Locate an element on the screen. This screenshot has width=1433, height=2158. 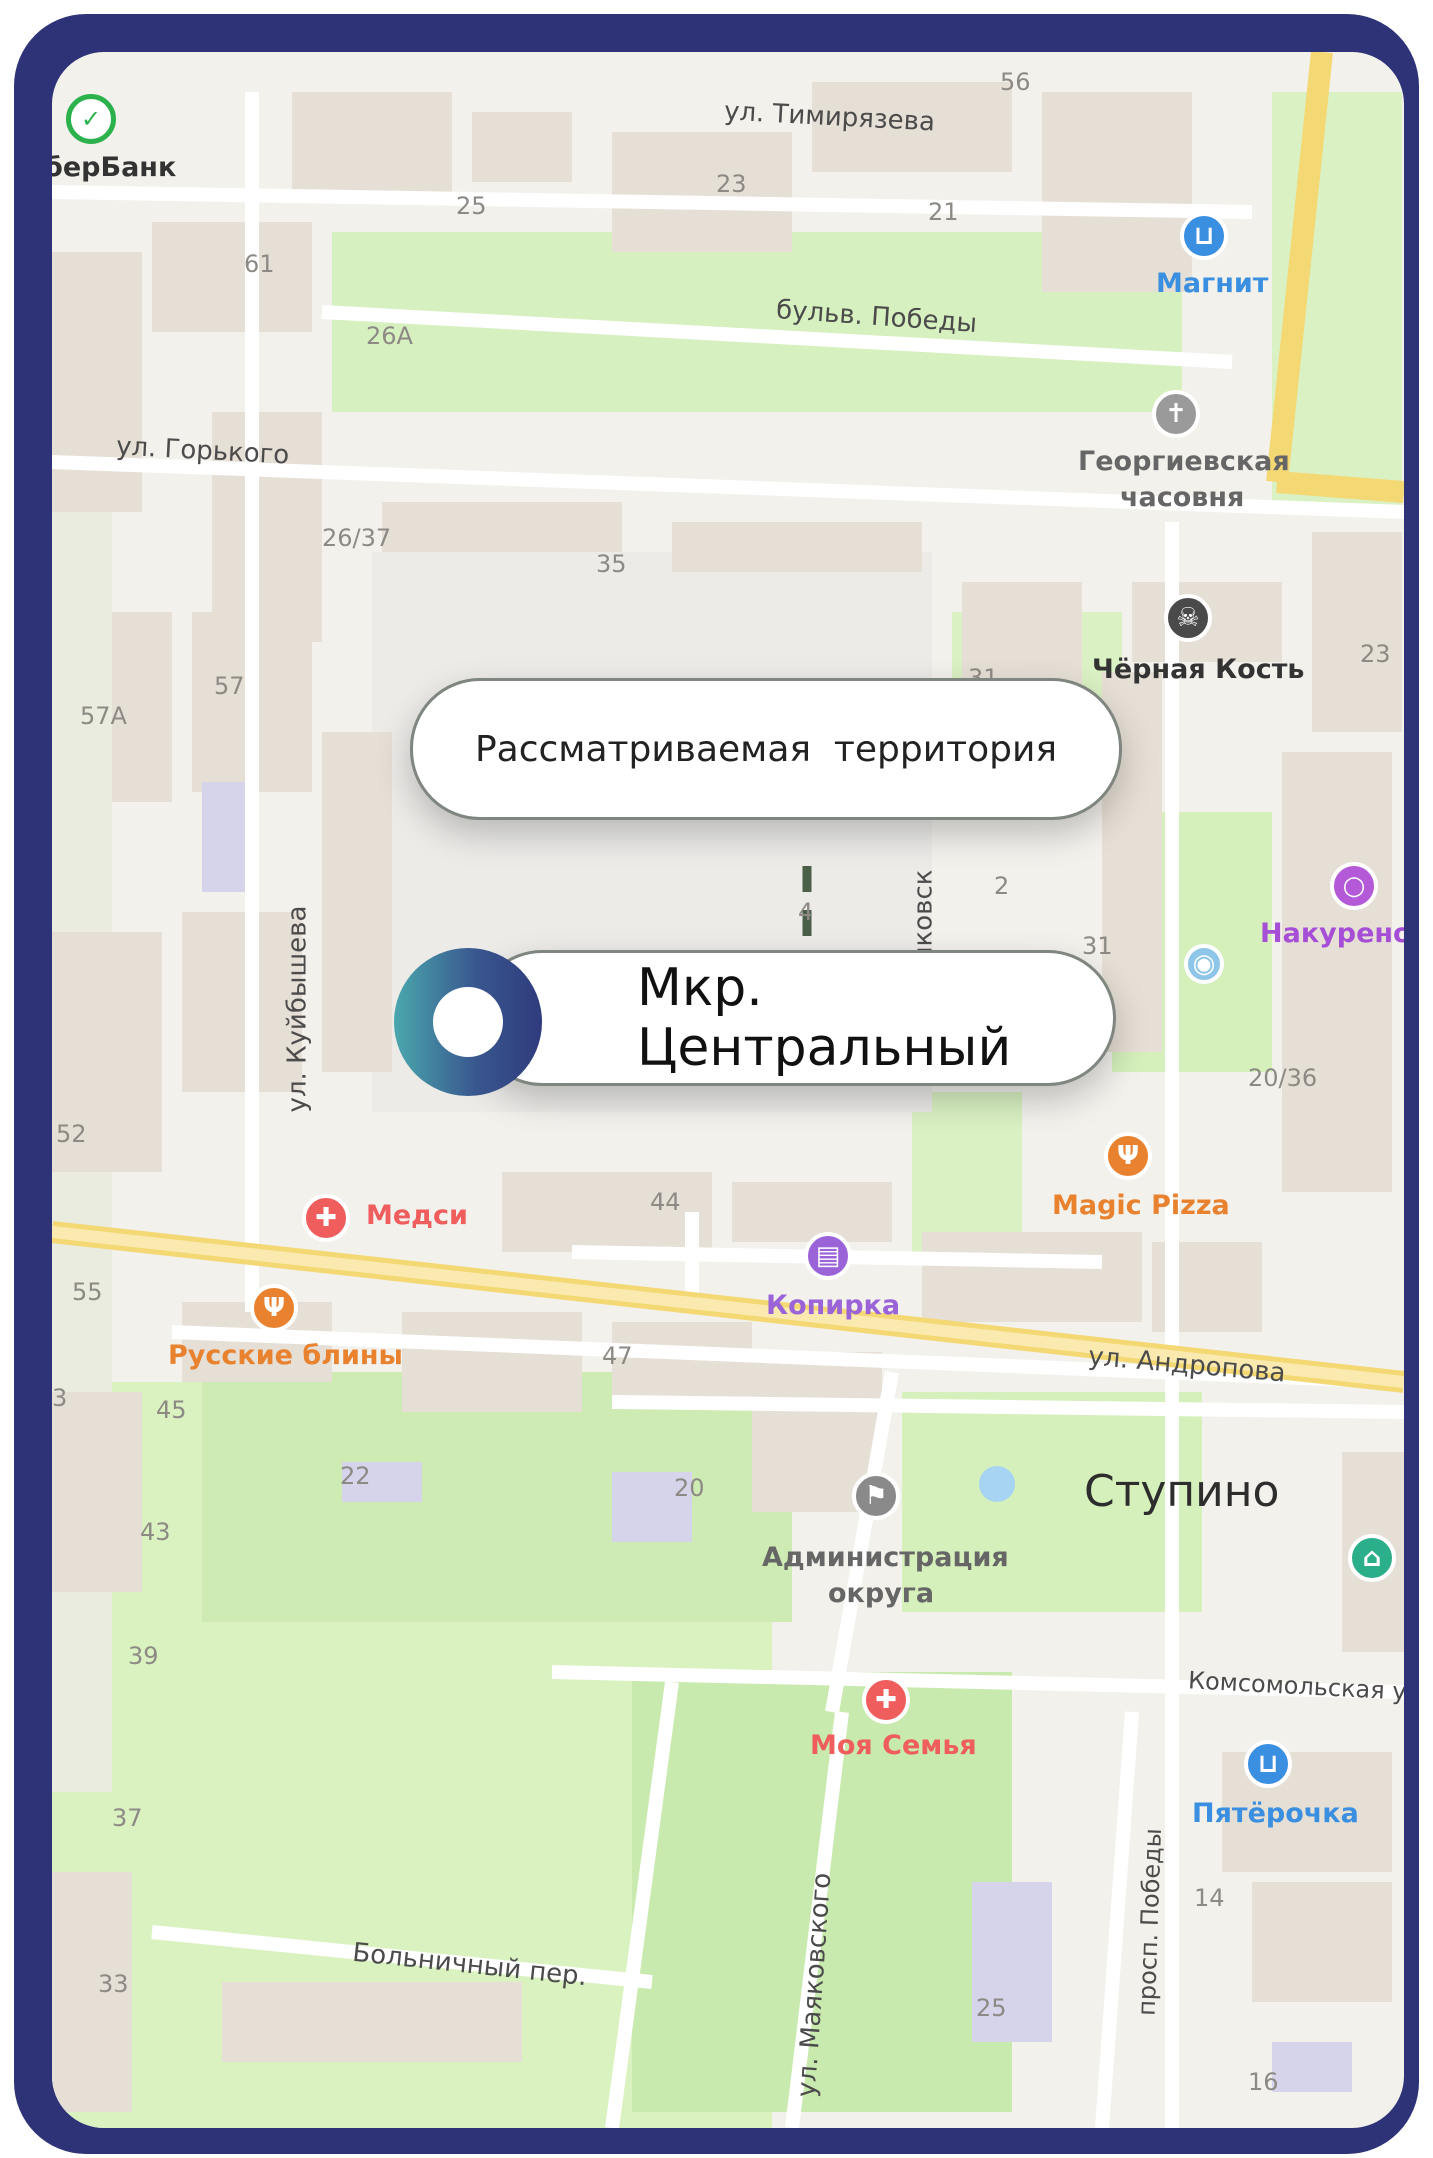
poi-moya-semya-label: Моя Семья is located at coordinates (893, 1745).